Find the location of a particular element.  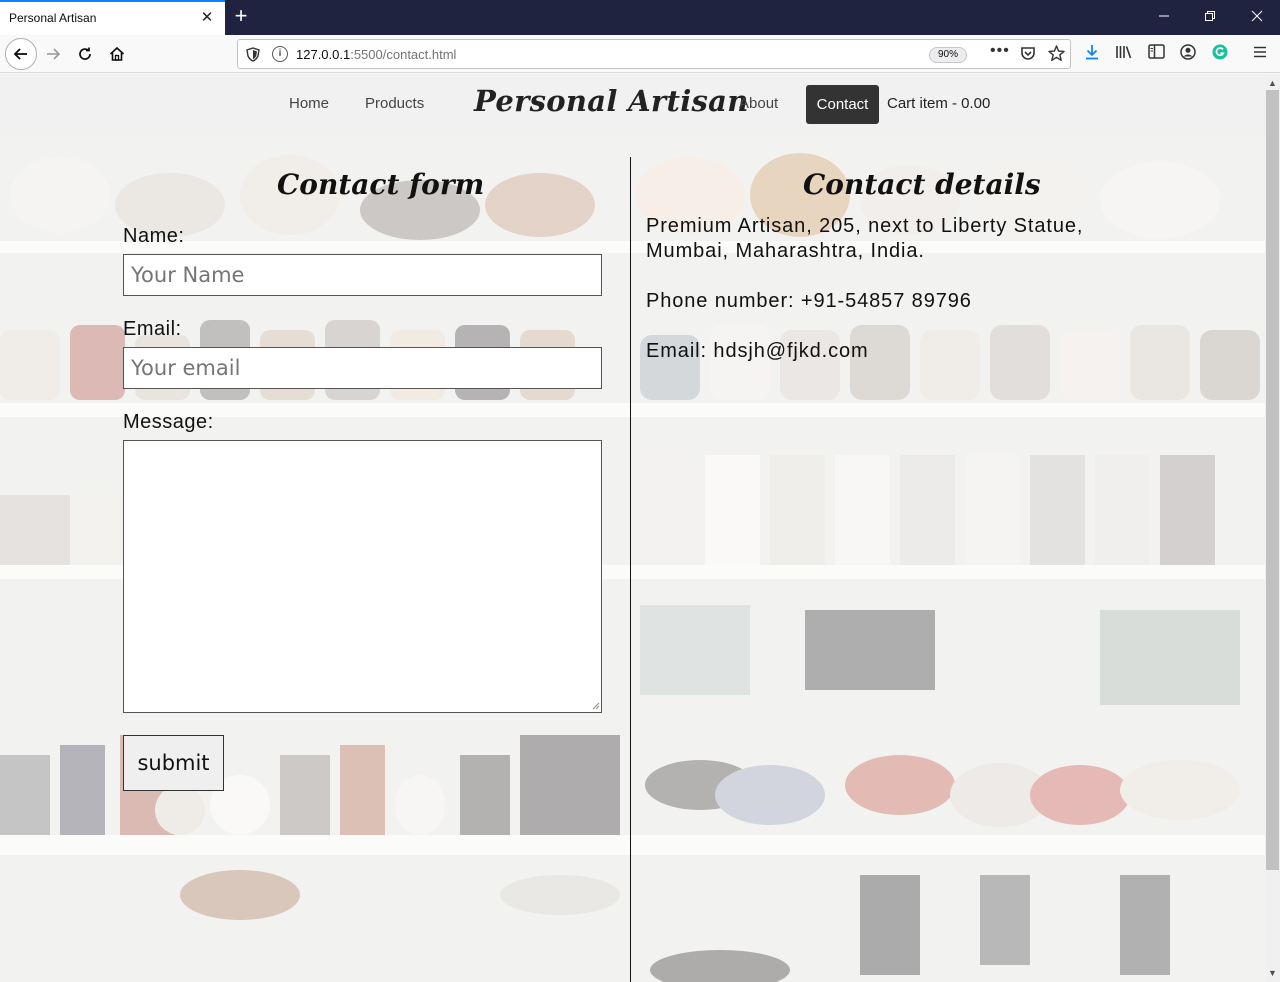

nav-contact-link: Contact is located at coordinates (842, 104).